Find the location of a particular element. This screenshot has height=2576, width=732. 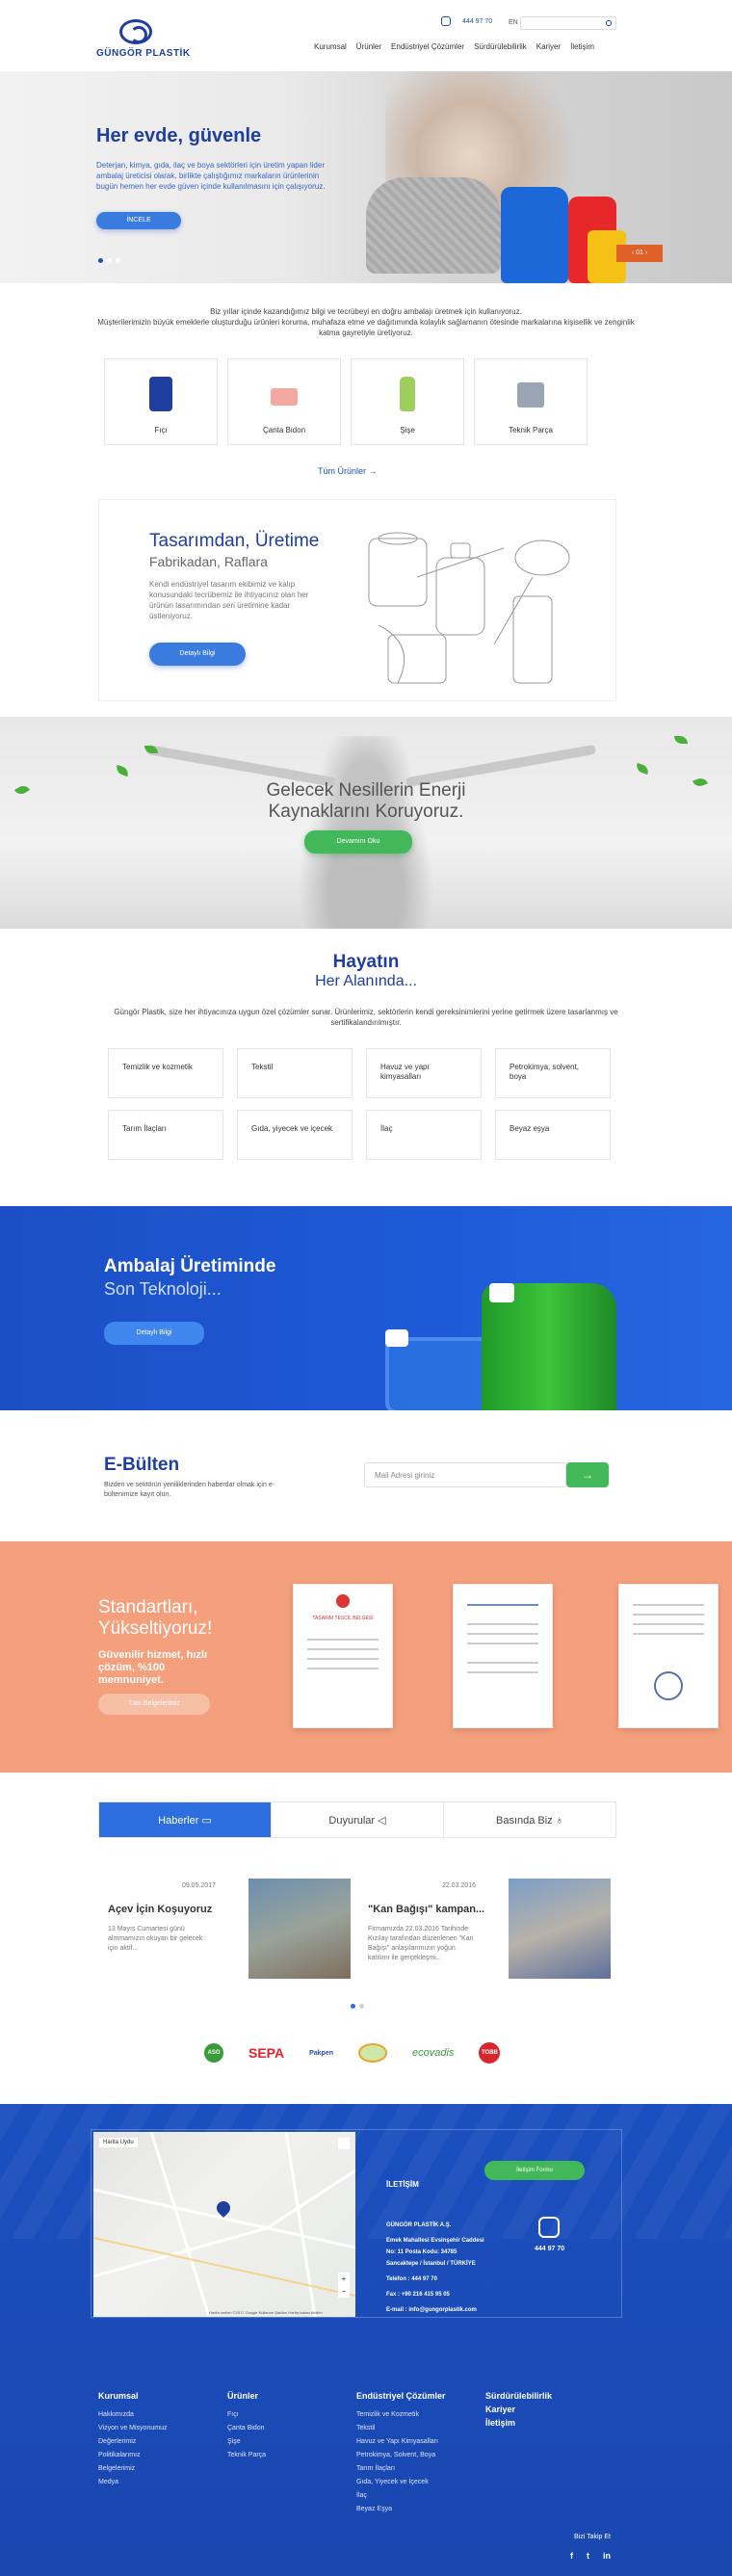

contact-form-button: İletişim Formu is located at coordinates (535, 2170).